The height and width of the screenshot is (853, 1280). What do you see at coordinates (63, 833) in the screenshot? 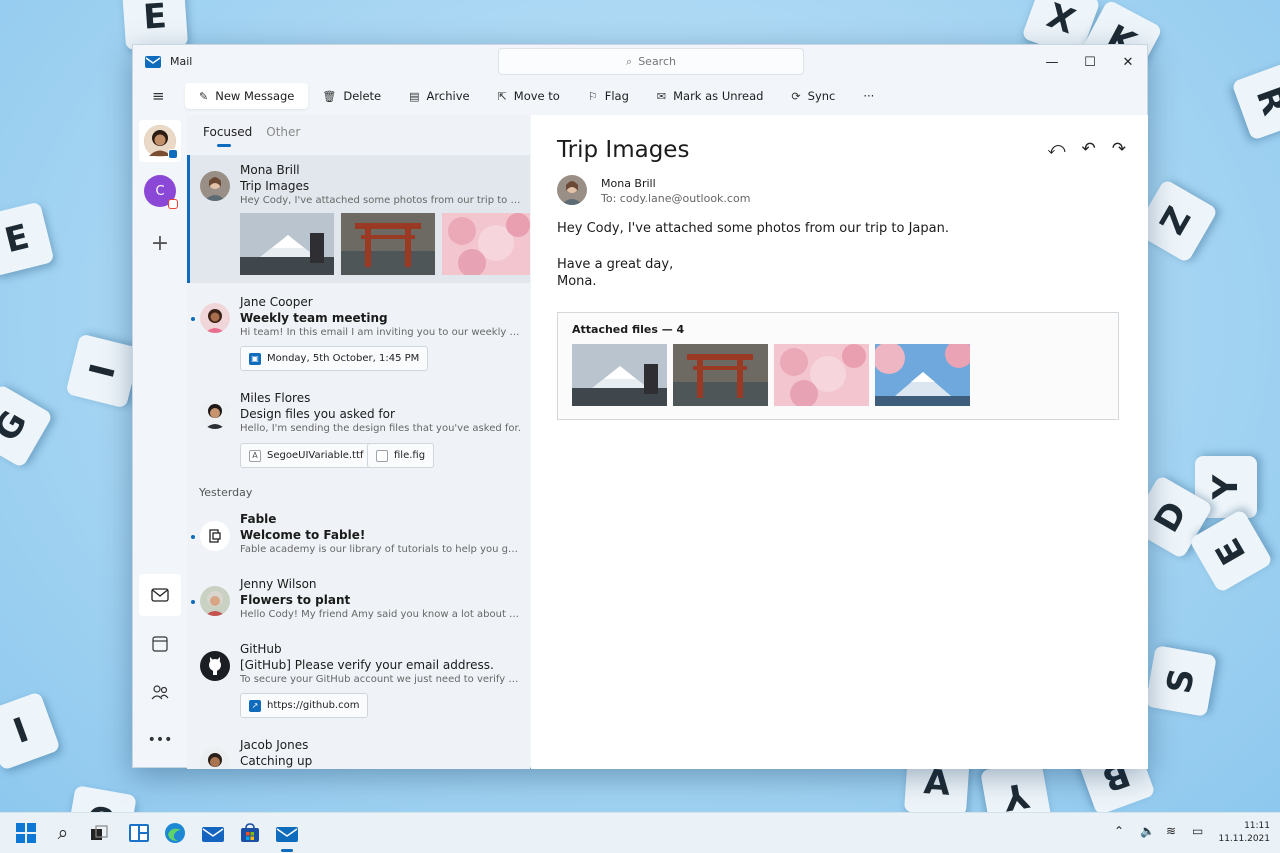
I see `search-taskbar-icon: ⌕` at bounding box center [63, 833].